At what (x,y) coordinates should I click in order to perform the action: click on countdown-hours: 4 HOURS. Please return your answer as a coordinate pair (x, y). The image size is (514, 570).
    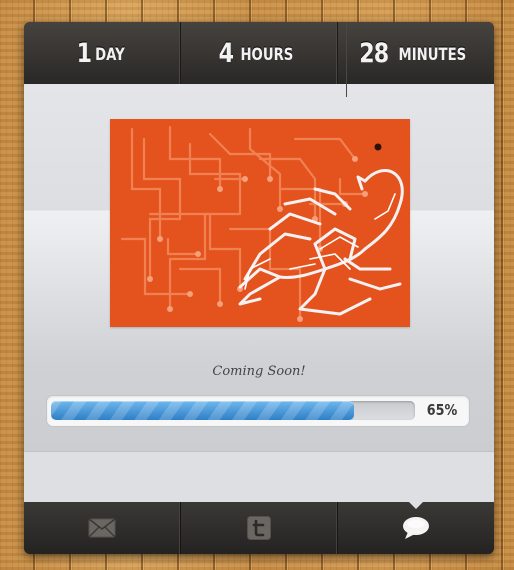
    Looking at the image, I should click on (259, 53).